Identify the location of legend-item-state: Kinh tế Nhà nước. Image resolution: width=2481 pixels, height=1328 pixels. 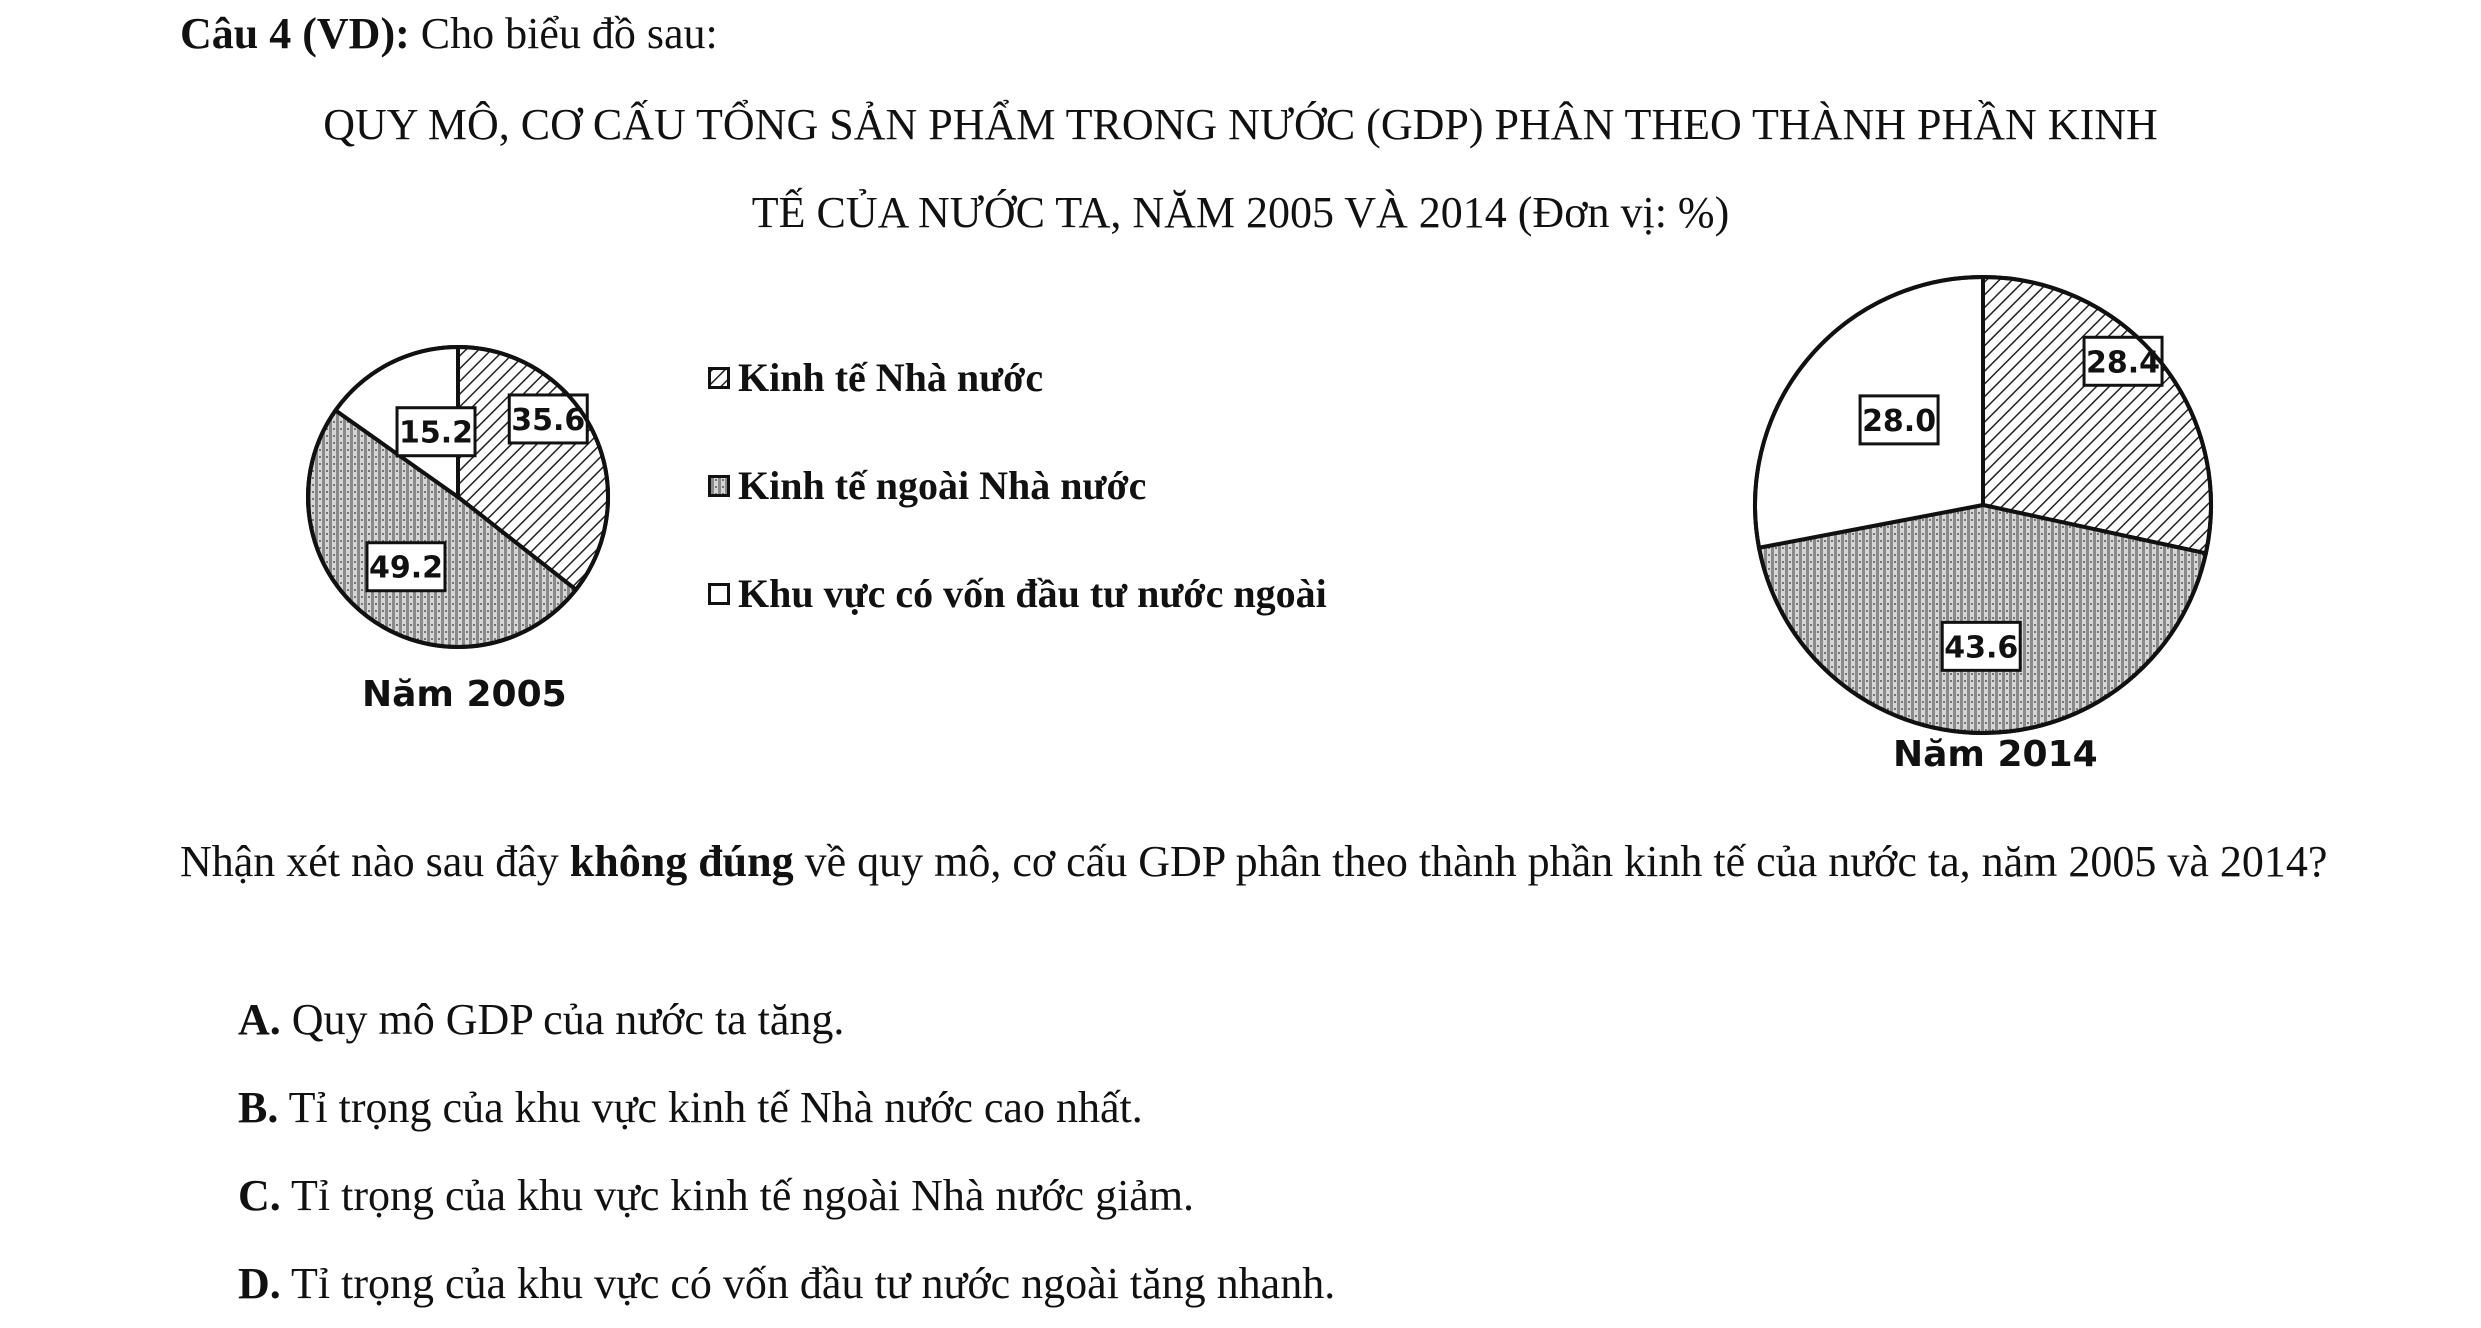
(875, 377).